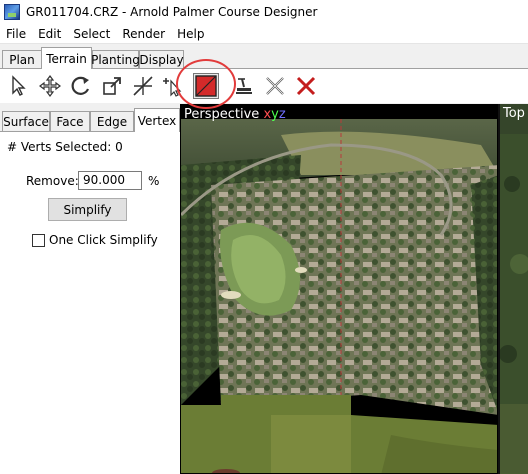 This screenshot has width=528, height=474. Describe the element at coordinates (115, 59) in the screenshot. I see `tab-planting: Planting` at that location.